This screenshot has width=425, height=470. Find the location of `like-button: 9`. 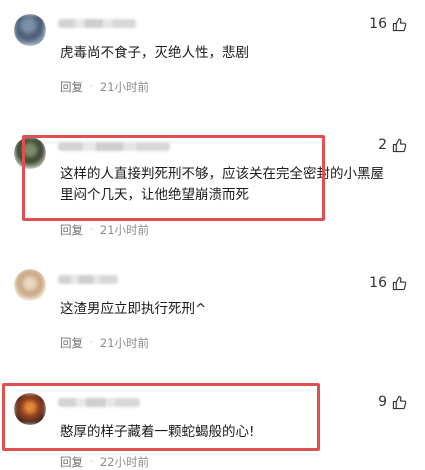

like-button: 9 is located at coordinates (392, 402).